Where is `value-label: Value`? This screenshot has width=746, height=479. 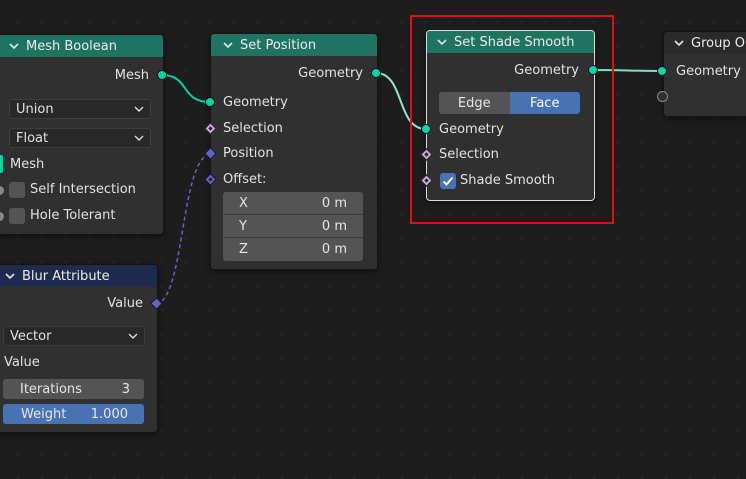
value-label: Value is located at coordinates (22, 362).